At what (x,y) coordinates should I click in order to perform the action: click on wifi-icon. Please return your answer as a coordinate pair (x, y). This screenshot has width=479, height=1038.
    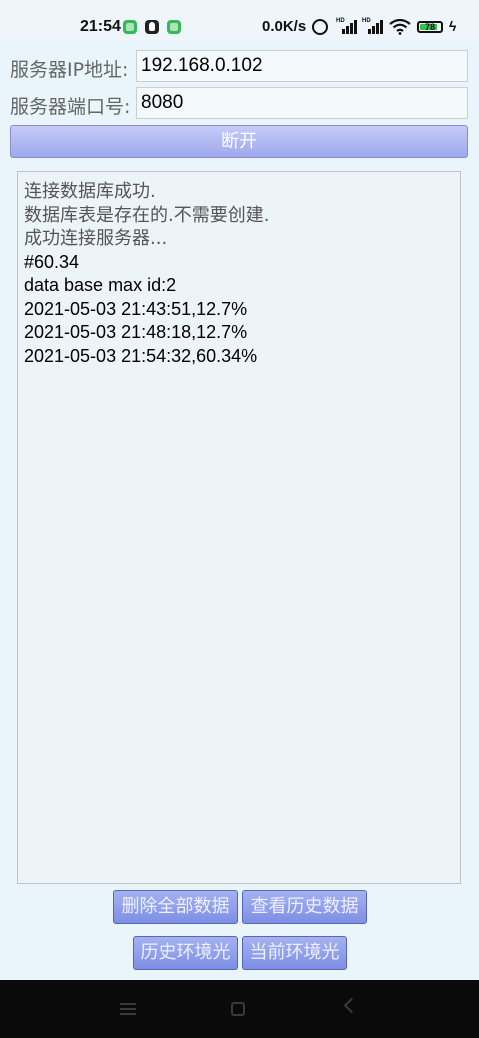
    Looking at the image, I should click on (400, 27).